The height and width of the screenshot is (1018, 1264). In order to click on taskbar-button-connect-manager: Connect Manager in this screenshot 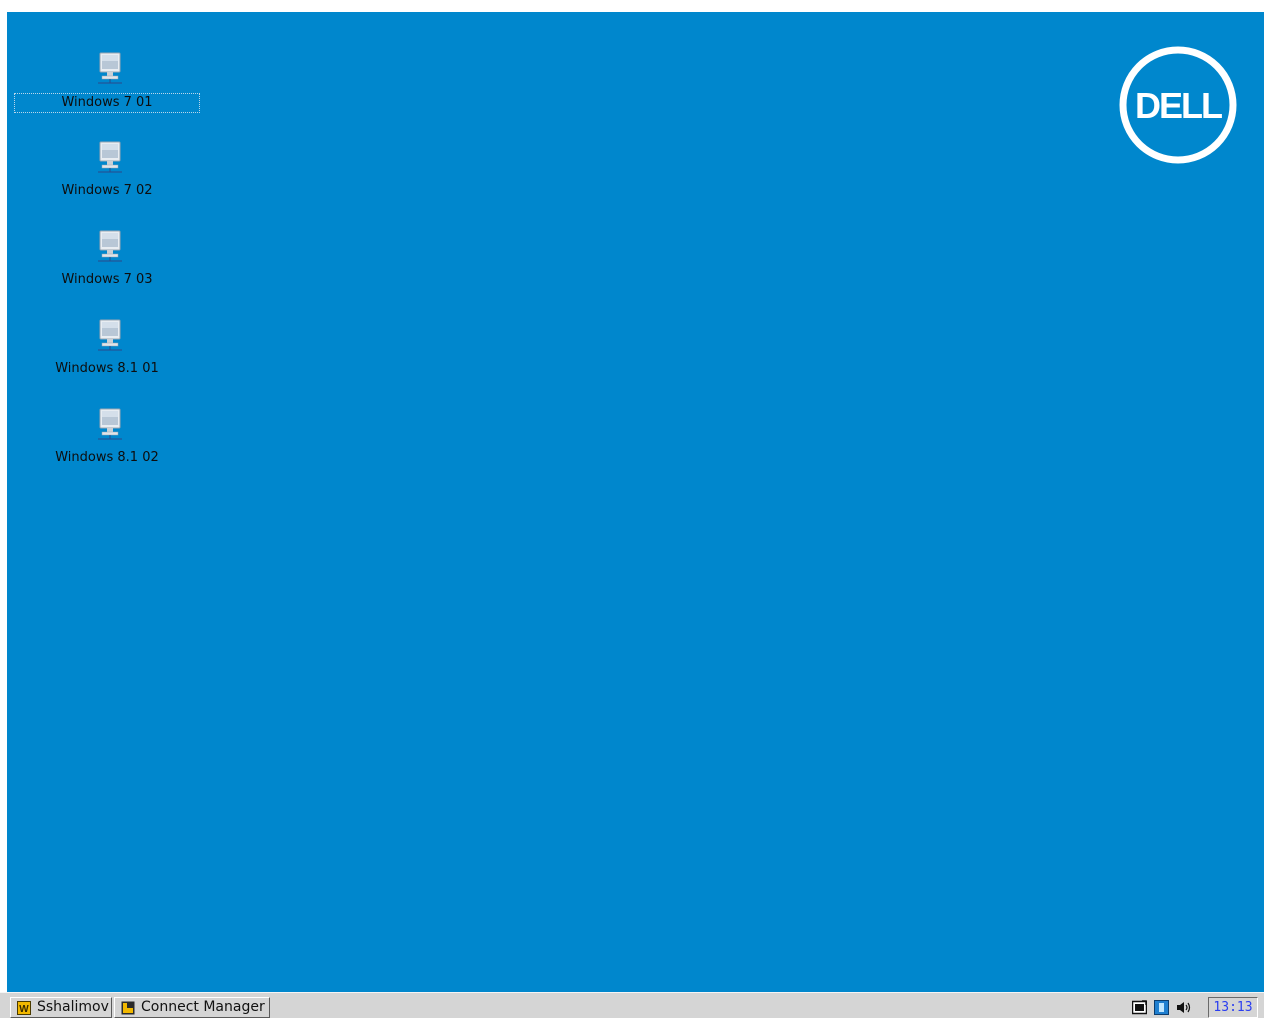, I will do `click(192, 1007)`.